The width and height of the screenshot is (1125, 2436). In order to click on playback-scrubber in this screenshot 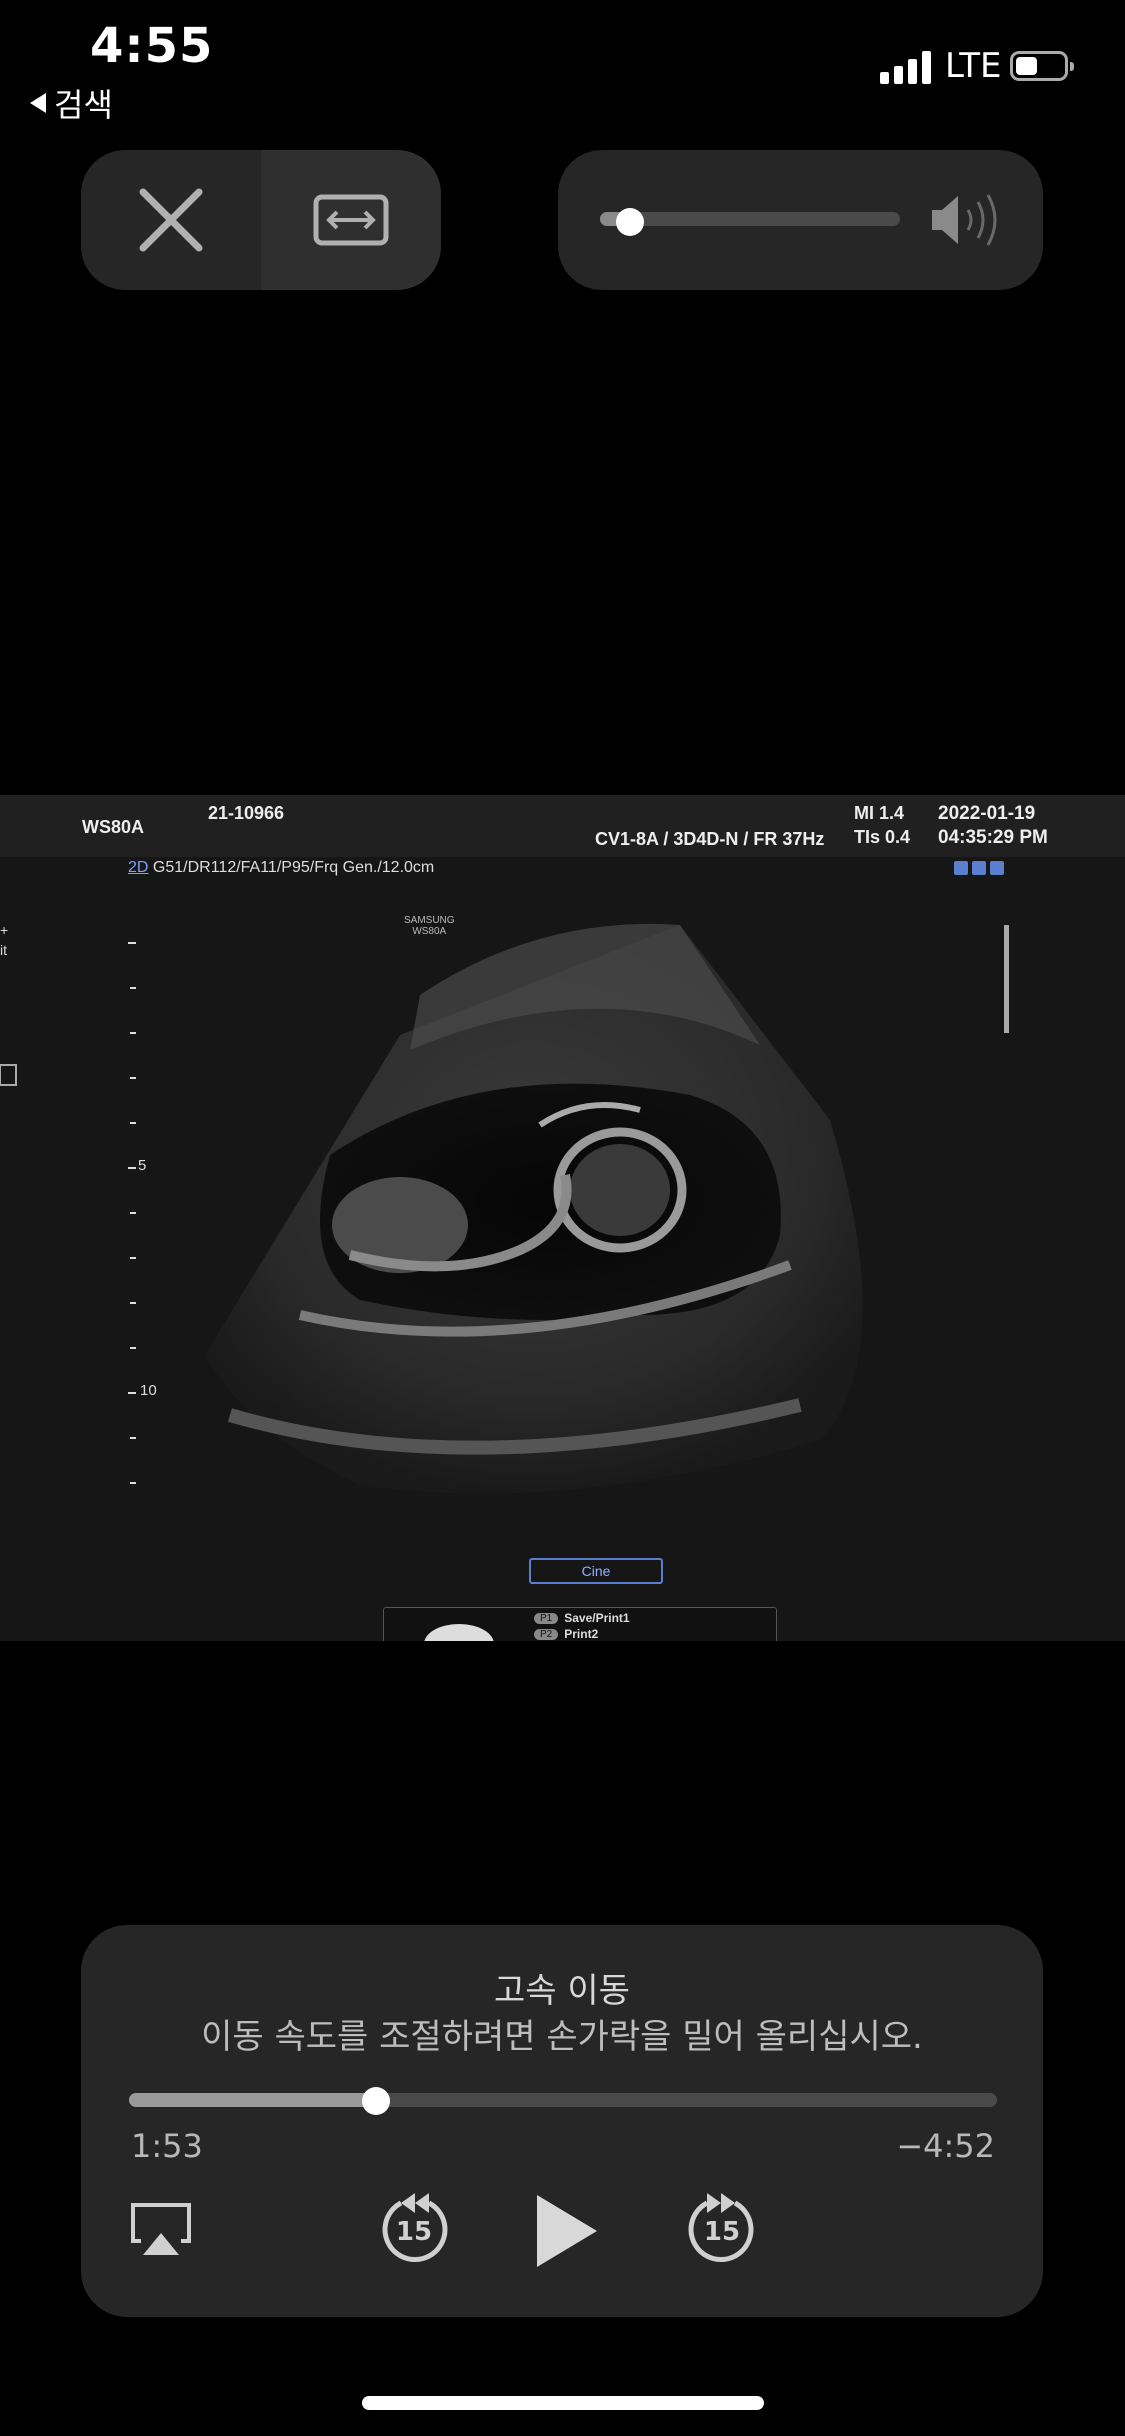, I will do `click(563, 2100)`.